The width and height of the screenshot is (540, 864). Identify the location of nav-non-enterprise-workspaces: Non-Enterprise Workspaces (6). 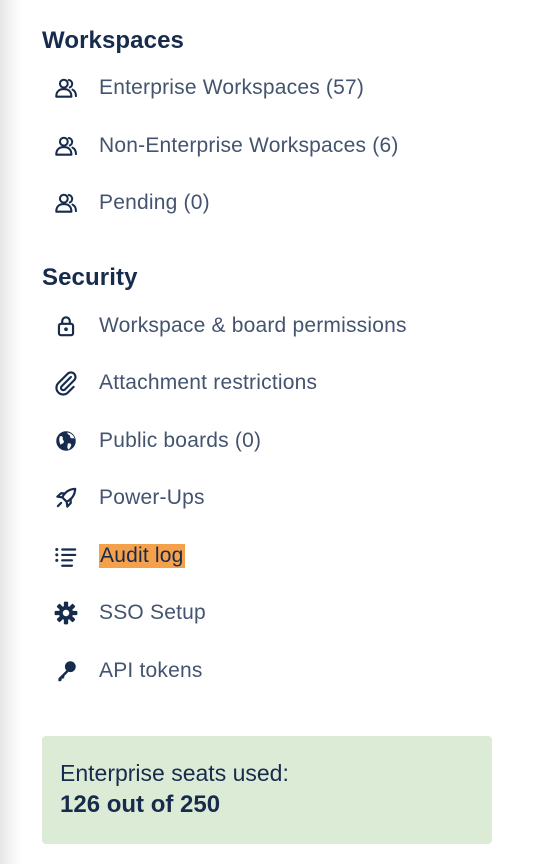
(262, 146).